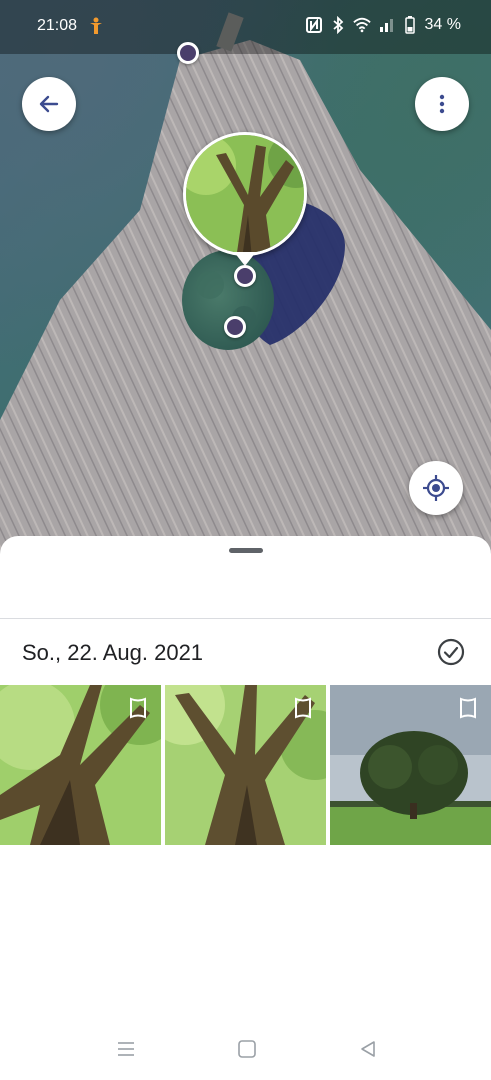 The width and height of the screenshot is (491, 1080). I want to click on menu-icon, so click(126, 1049).